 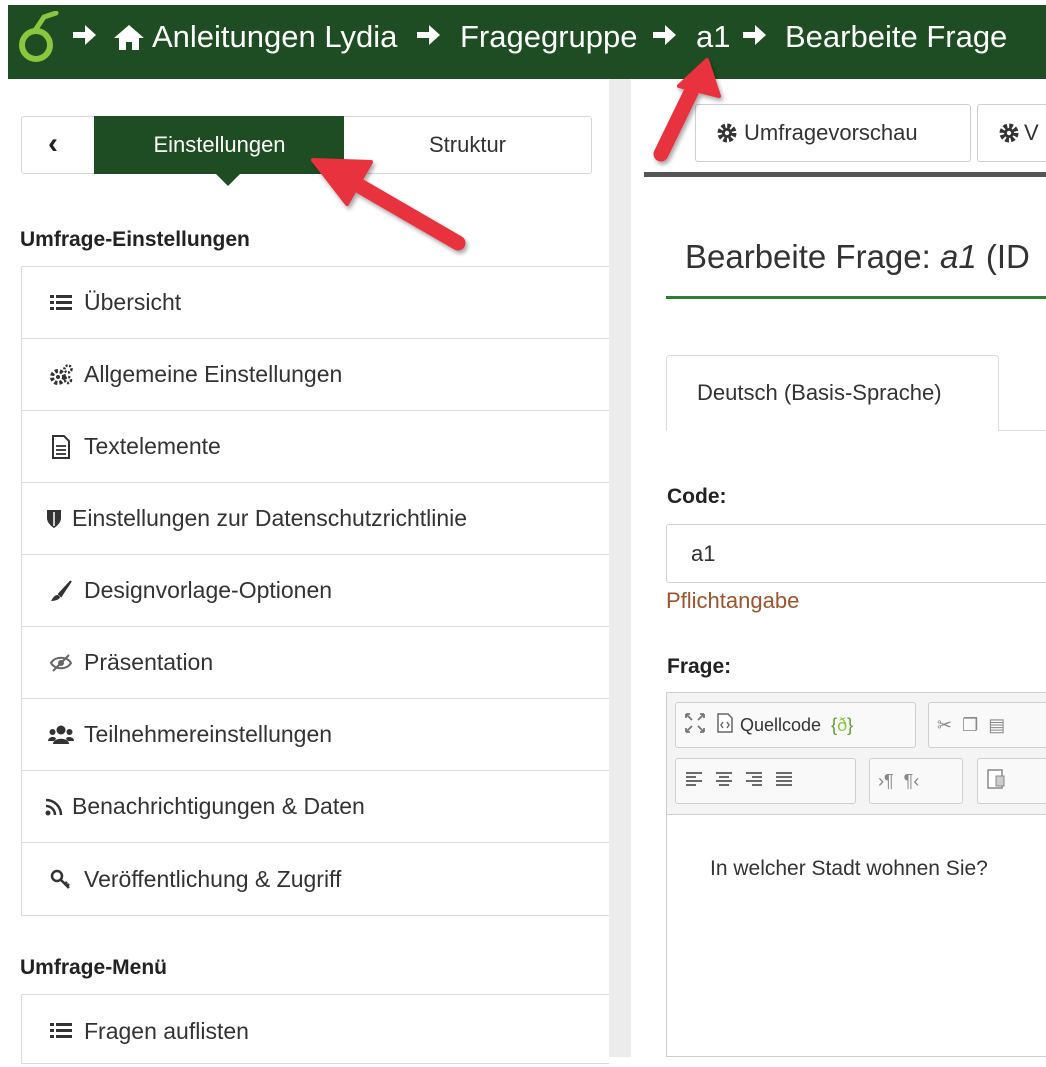 I want to click on question-group-preview-label: V, so click(x=1031, y=132).